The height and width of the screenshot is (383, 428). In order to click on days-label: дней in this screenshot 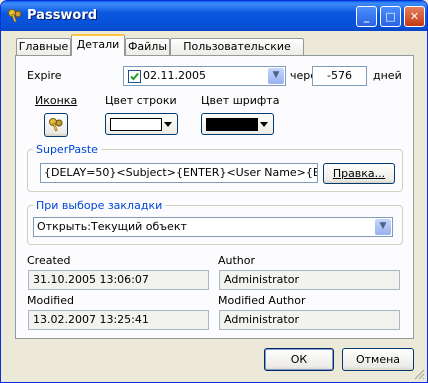, I will do `click(387, 75)`.